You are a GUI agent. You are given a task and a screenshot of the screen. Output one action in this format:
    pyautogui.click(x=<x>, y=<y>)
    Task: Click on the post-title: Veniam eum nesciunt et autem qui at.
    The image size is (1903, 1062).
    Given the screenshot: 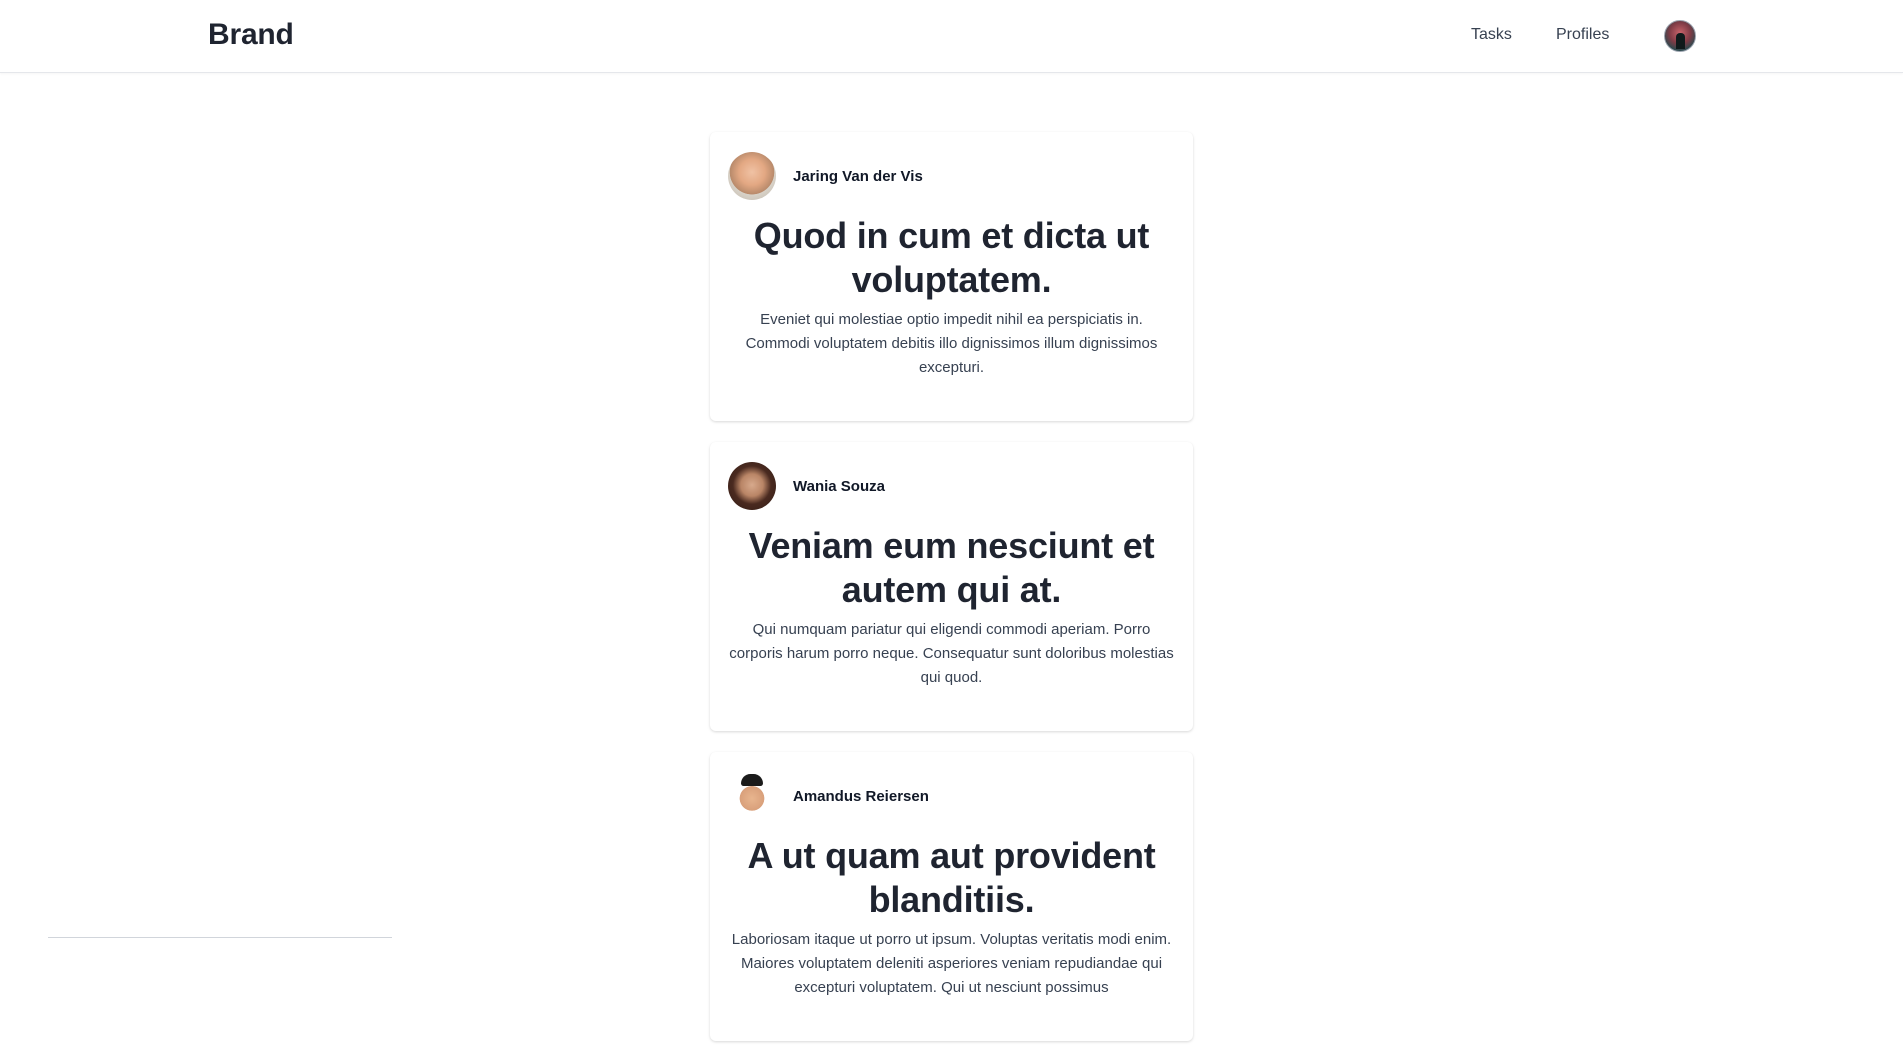 What is the action you would take?
    pyautogui.click(x=951, y=567)
    